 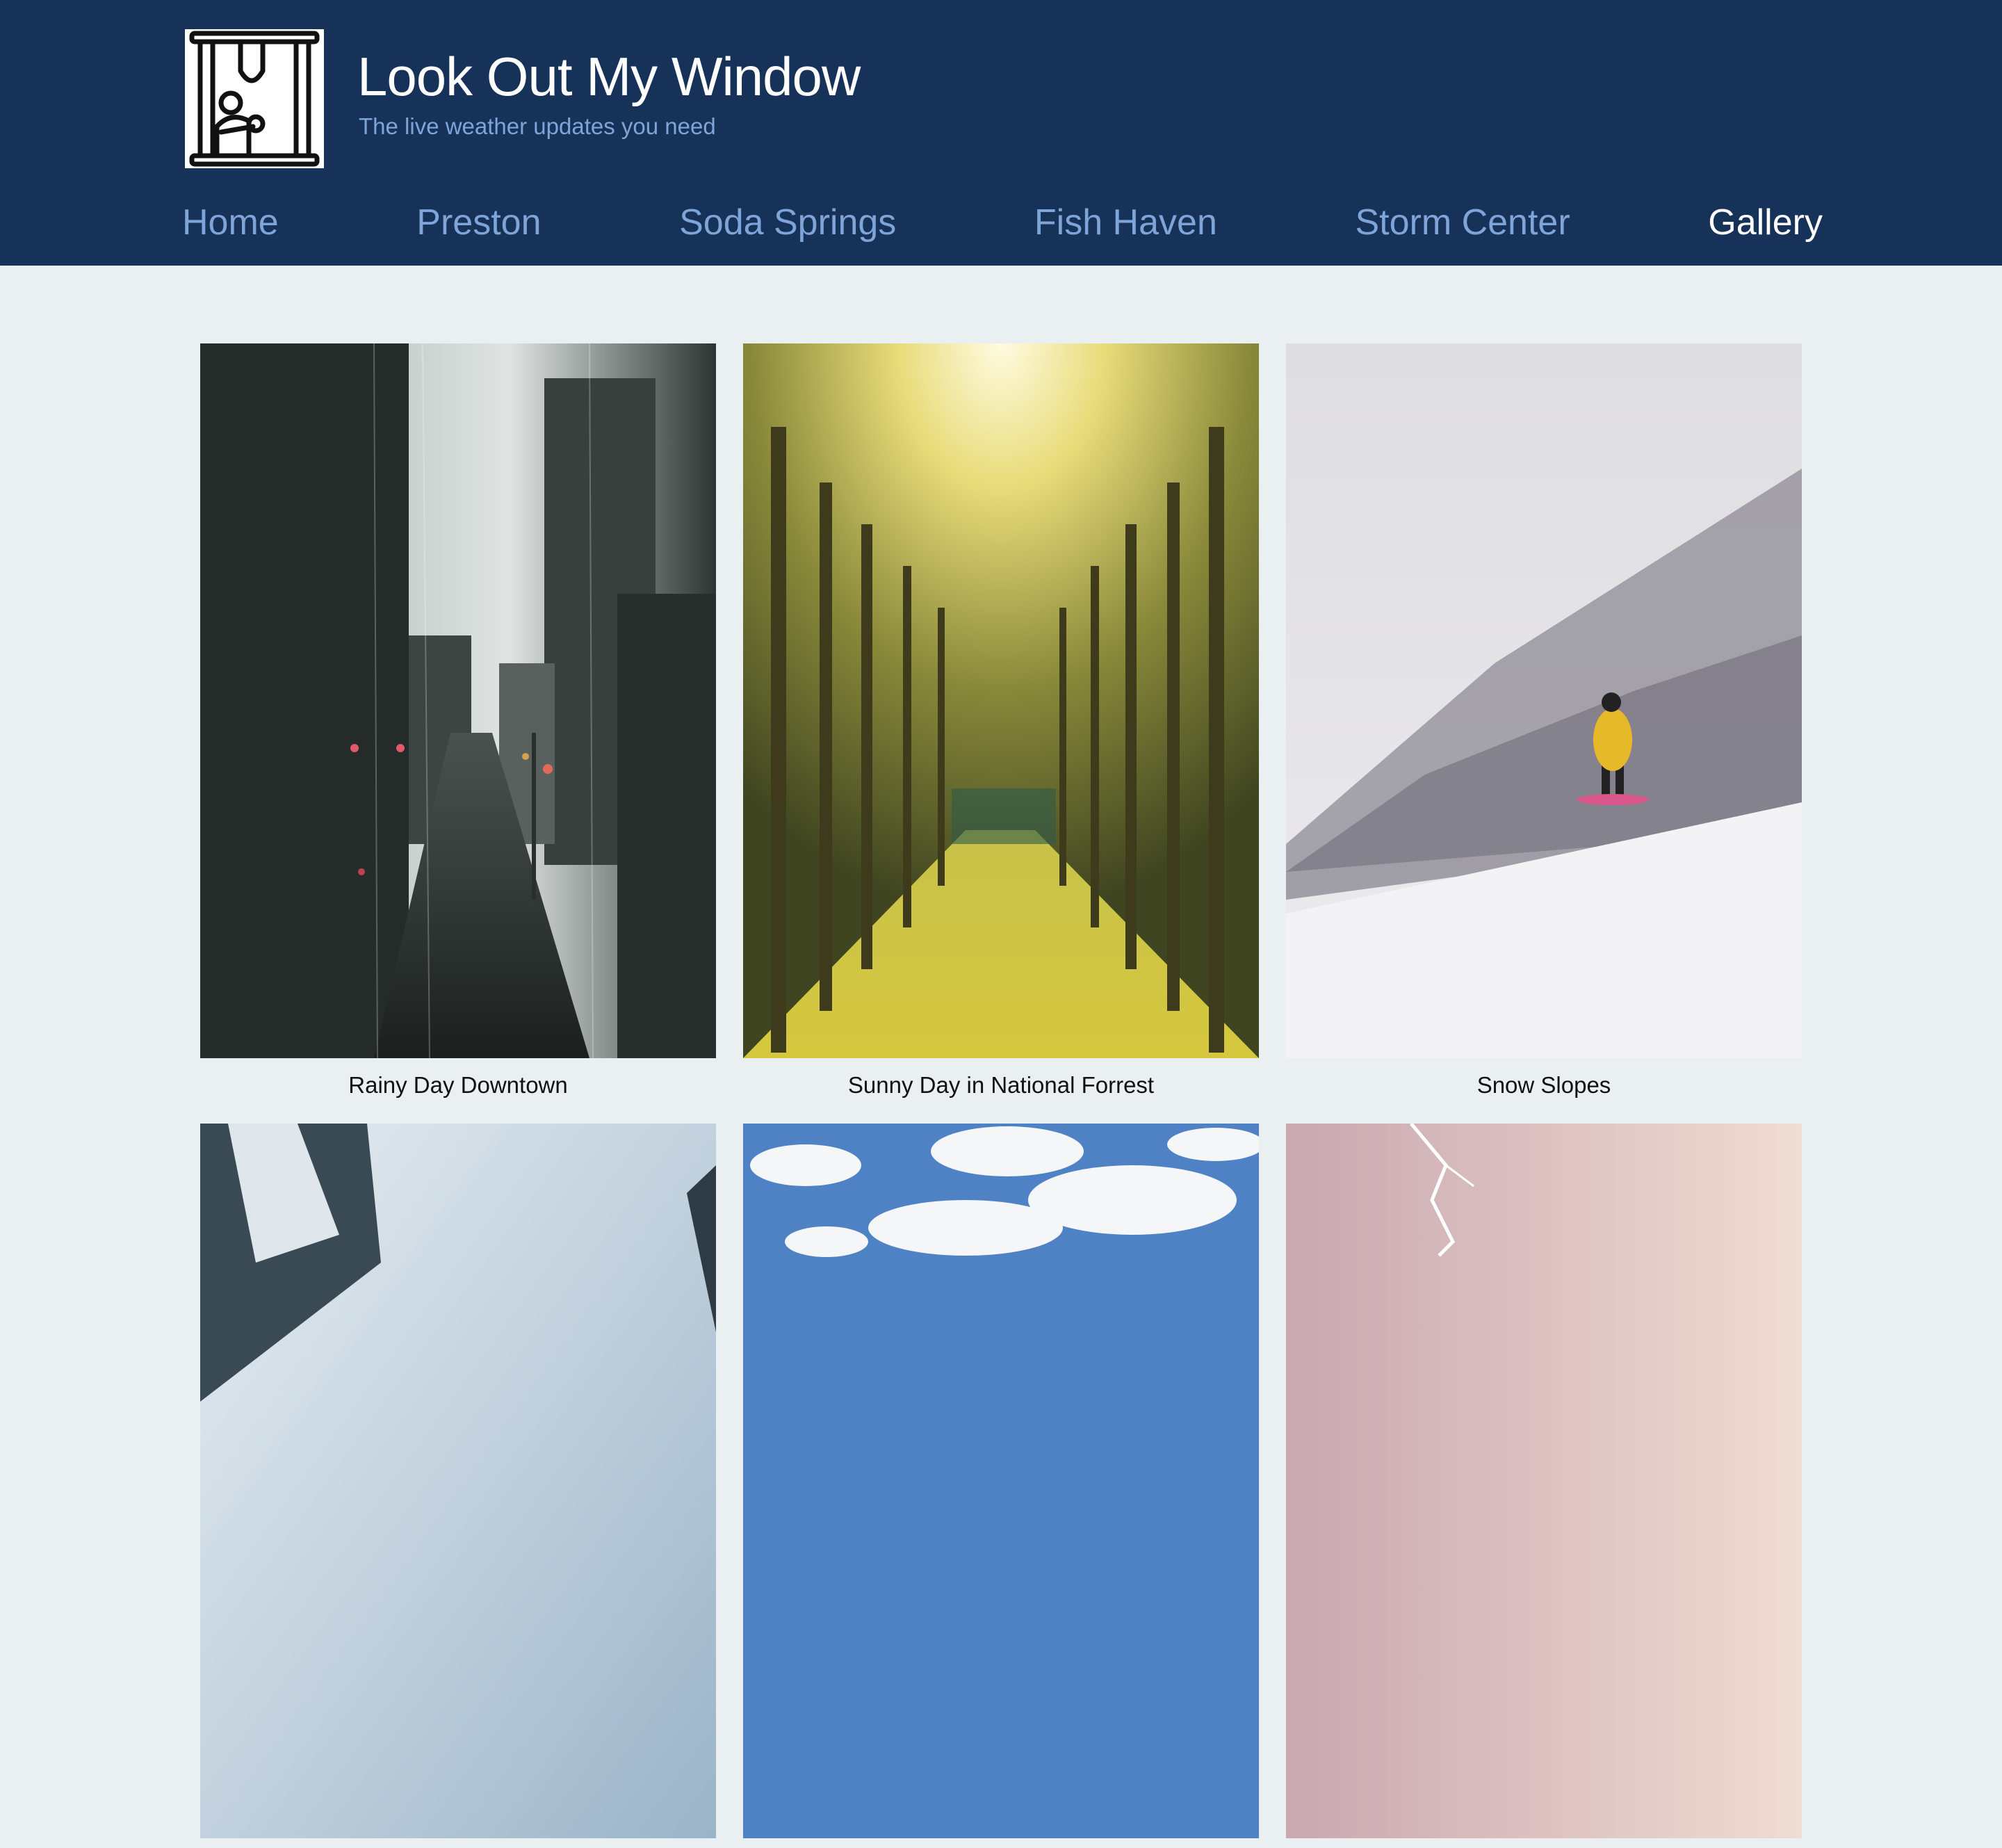 What do you see at coordinates (254, 98) in the screenshot?
I see `window-person-icon` at bounding box center [254, 98].